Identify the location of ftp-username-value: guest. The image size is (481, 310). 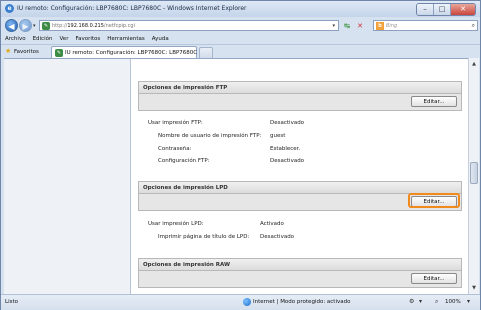
(278, 136).